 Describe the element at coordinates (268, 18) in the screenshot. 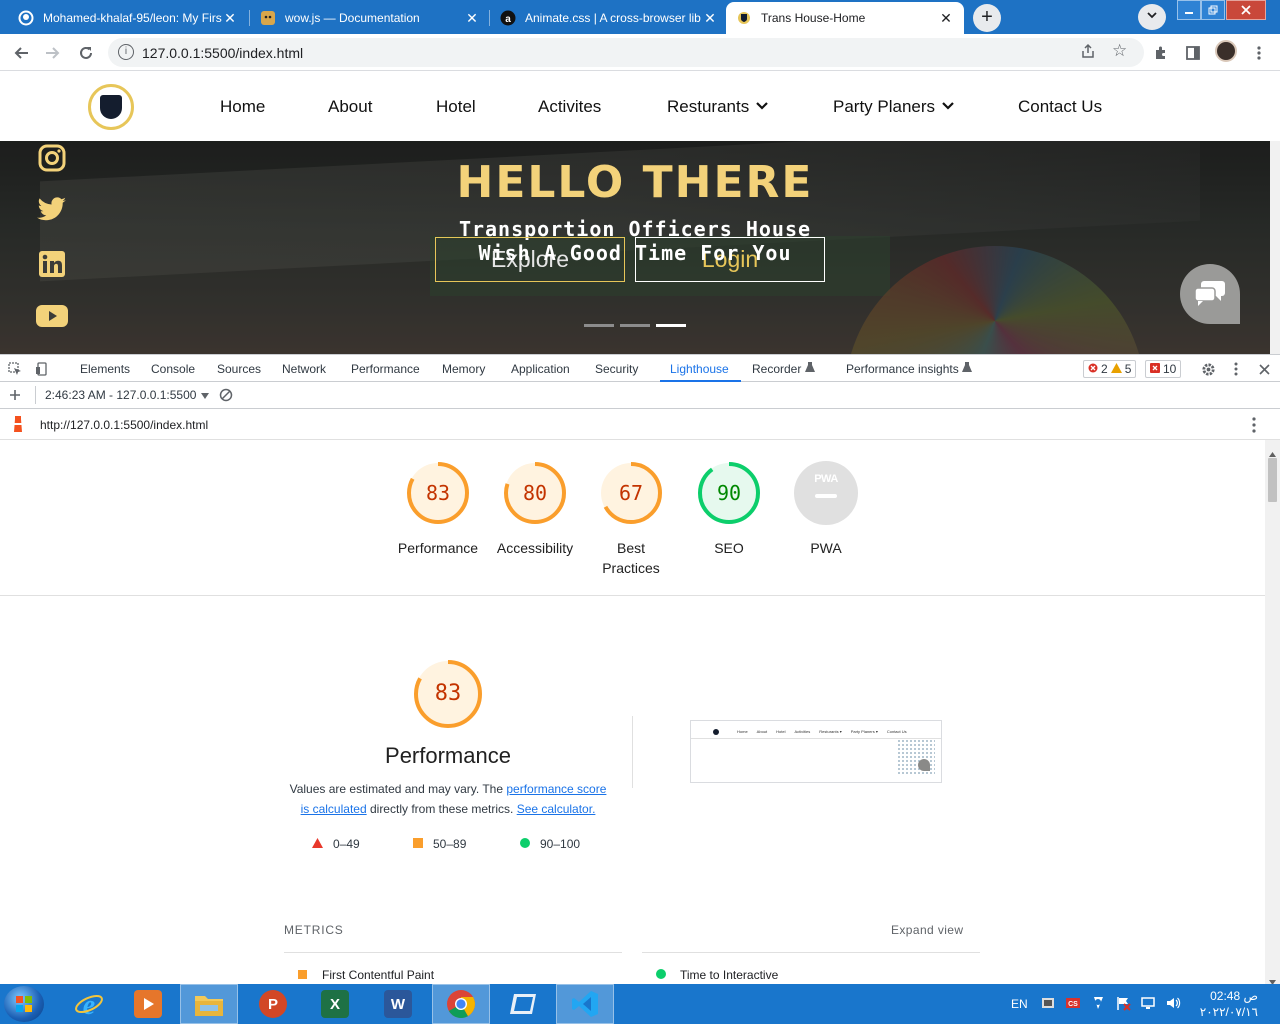

I see `doge-icon` at that location.